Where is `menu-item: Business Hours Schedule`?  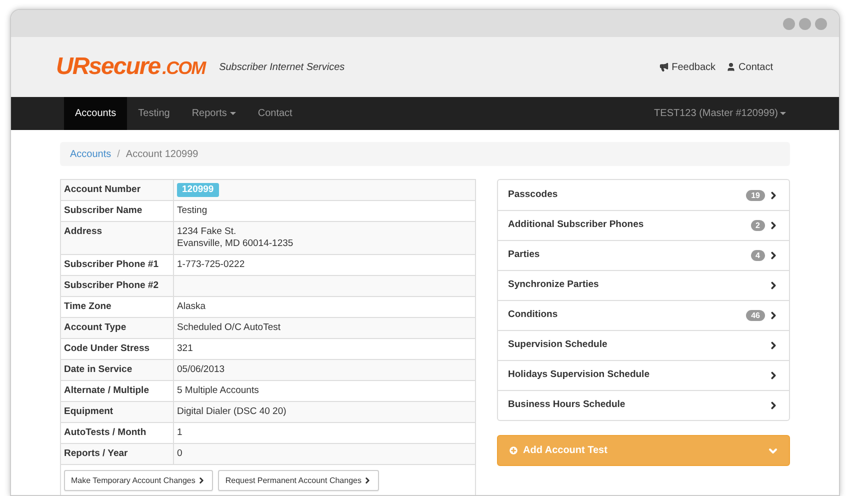 menu-item: Business Hours Schedule is located at coordinates (643, 405).